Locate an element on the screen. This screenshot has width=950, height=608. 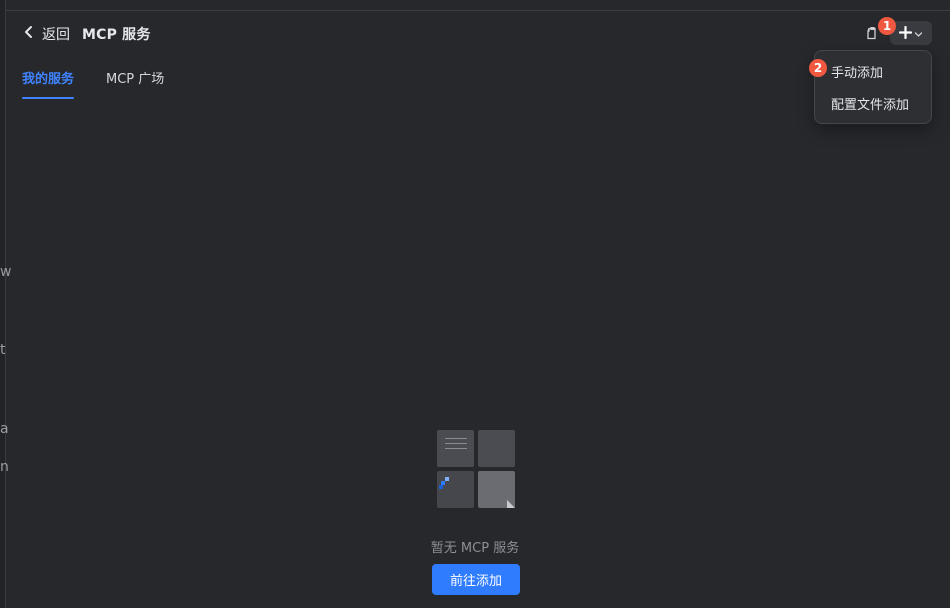
tab-my-services: 我的服务 is located at coordinates (48, 83).